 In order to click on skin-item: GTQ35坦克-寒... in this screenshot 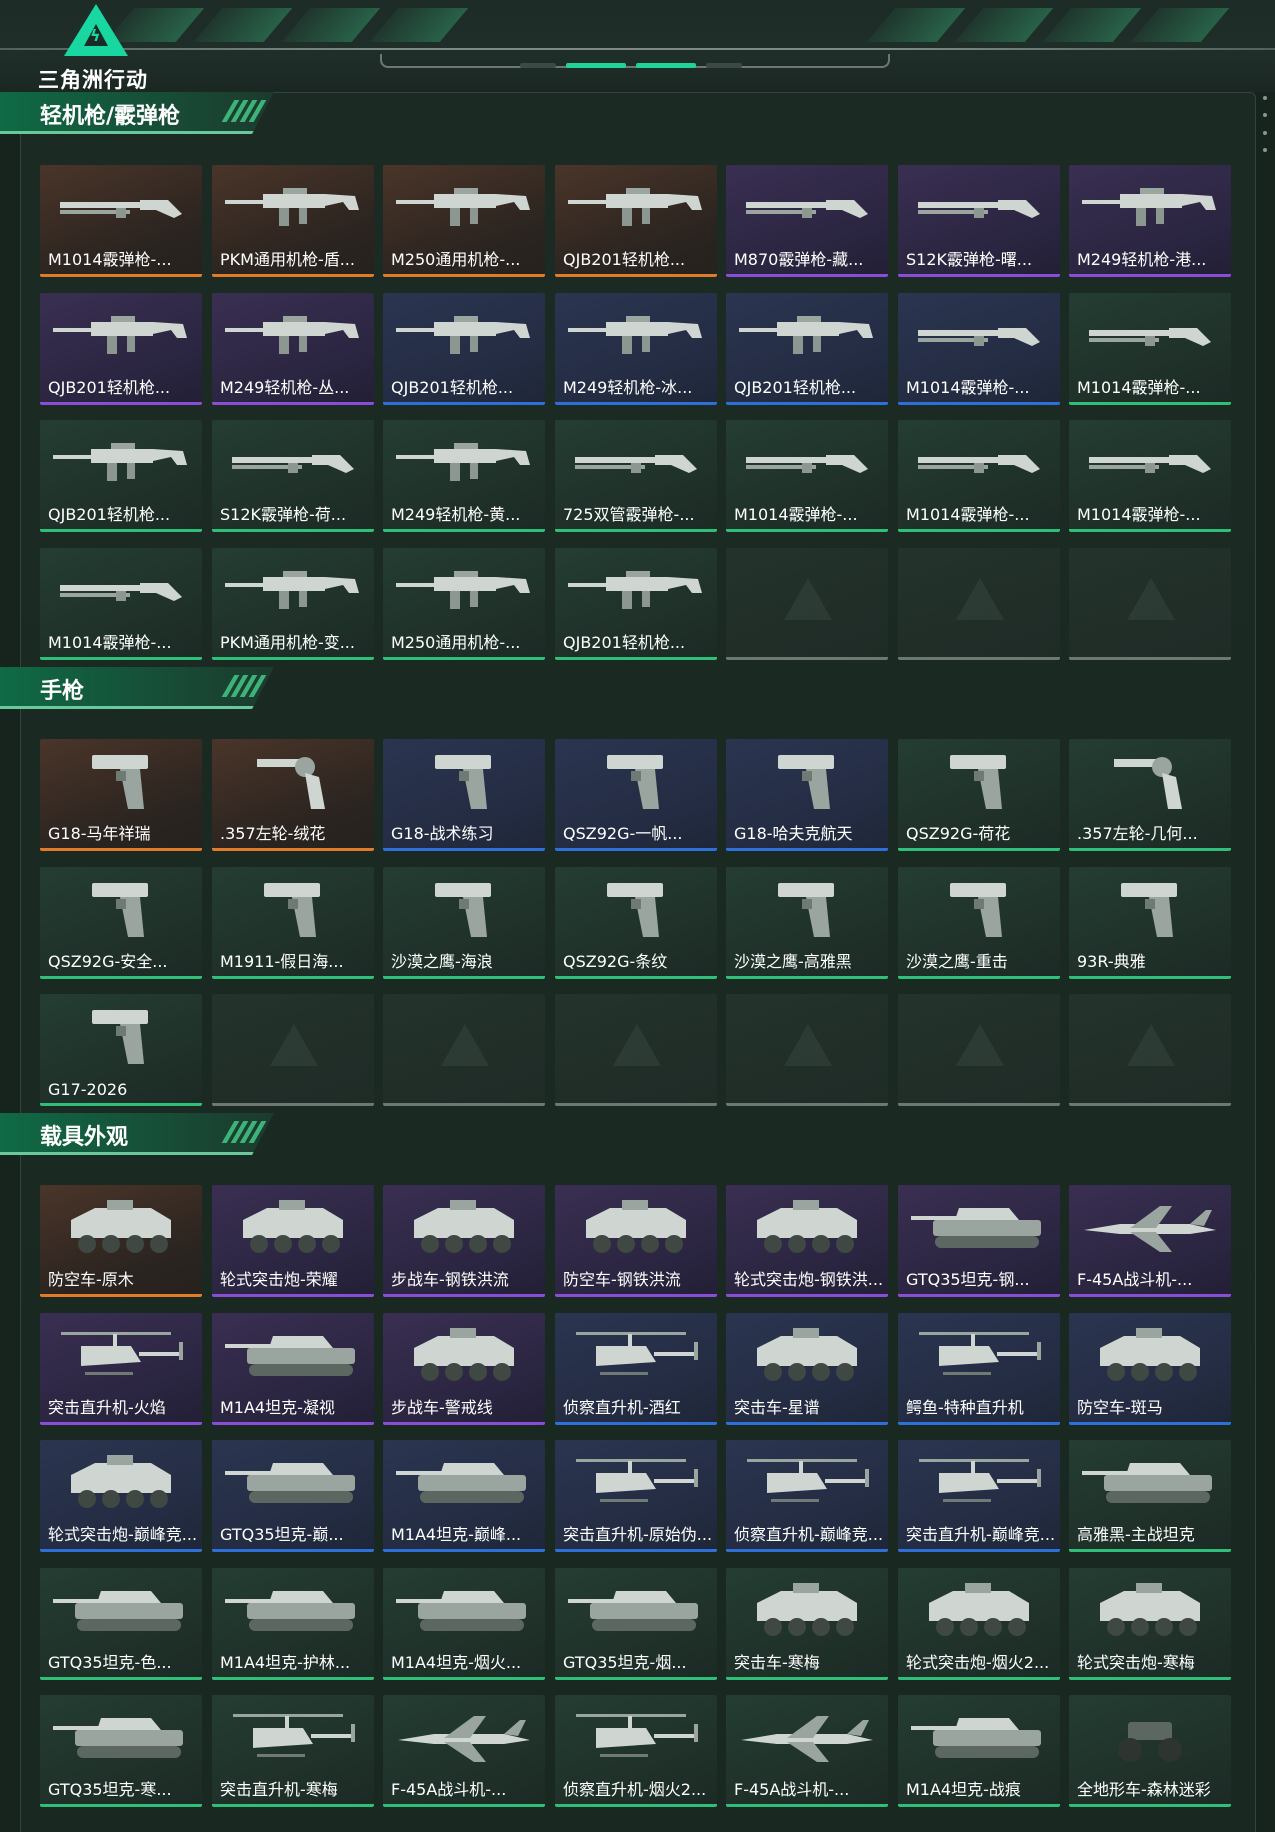, I will do `click(121, 1751)`.